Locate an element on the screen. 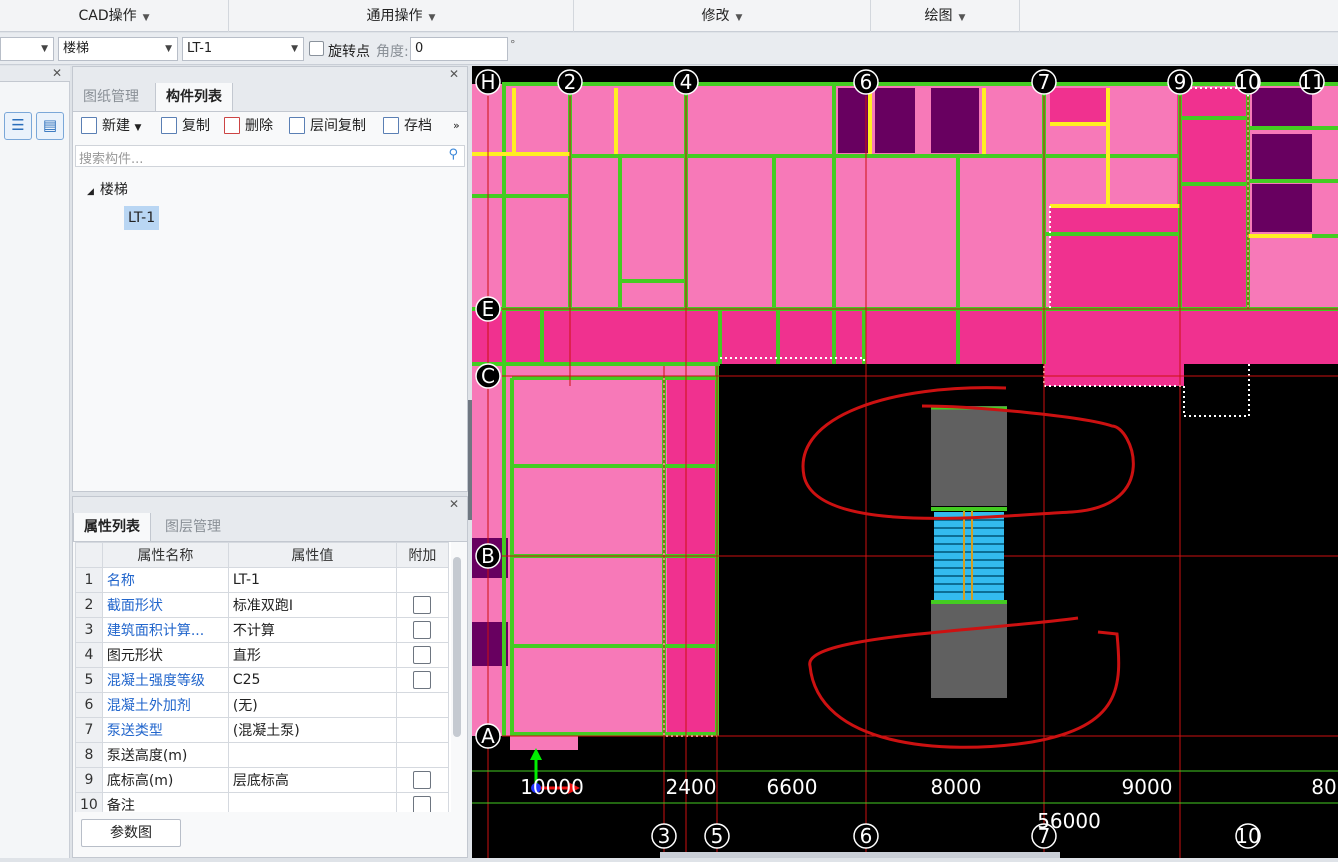 This screenshot has height=862, width=1338. row-number: 7 is located at coordinates (89, 730).